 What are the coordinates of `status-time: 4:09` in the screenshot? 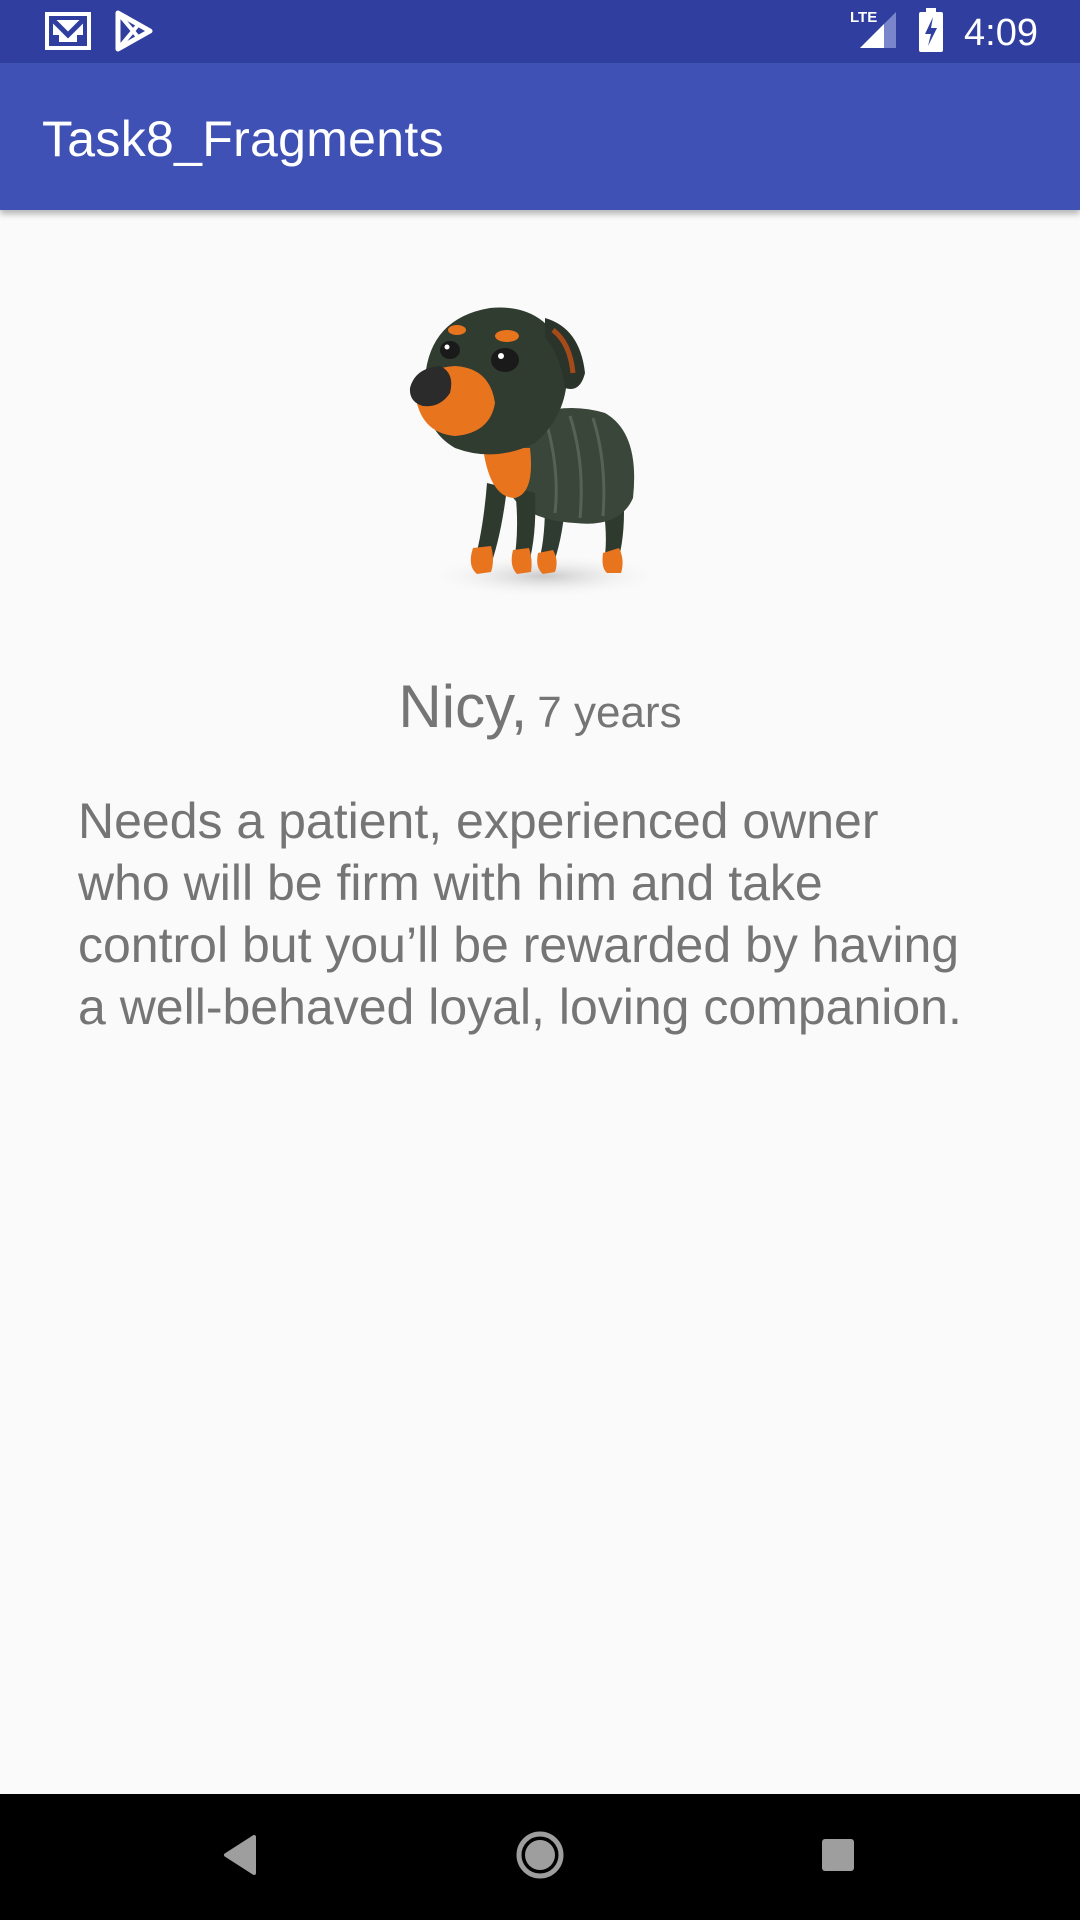 It's located at (1001, 32).